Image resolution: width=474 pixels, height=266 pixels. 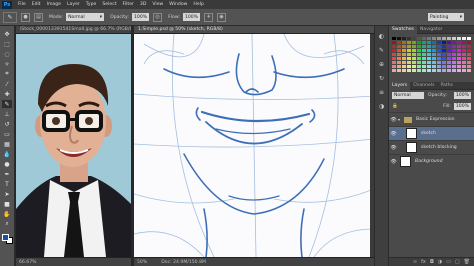 What do you see at coordinates (462, 106) in the screenshot?
I see `fill-field: 100%` at bounding box center [462, 106].